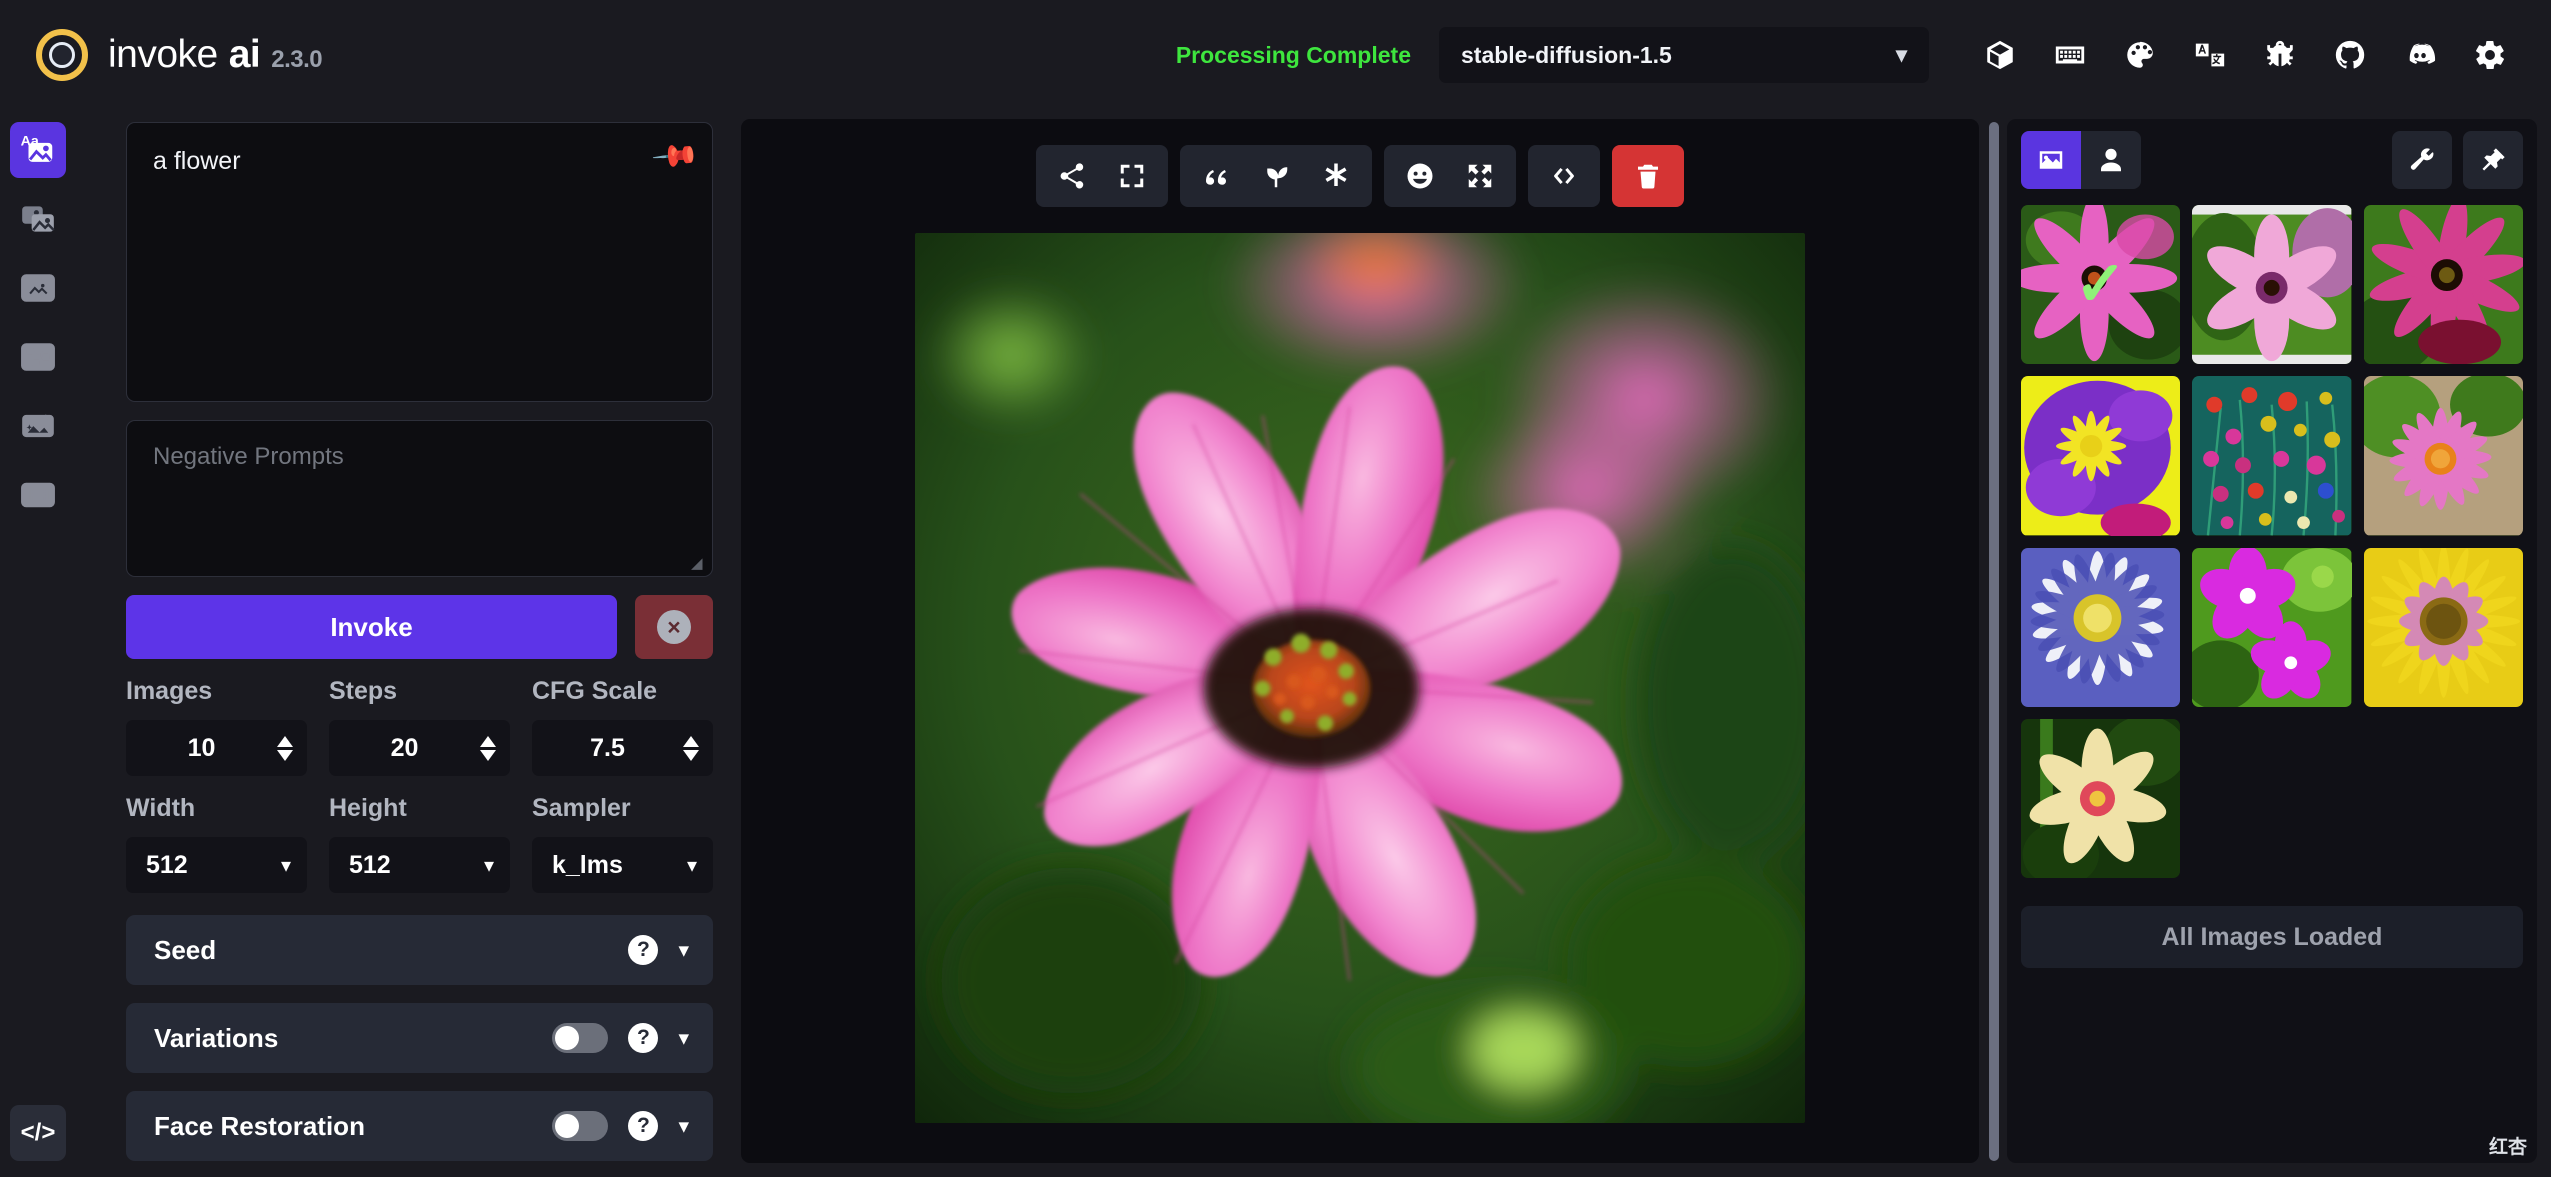  I want to click on negative-prompt-input: Negative Prompts ◢, so click(419, 498).